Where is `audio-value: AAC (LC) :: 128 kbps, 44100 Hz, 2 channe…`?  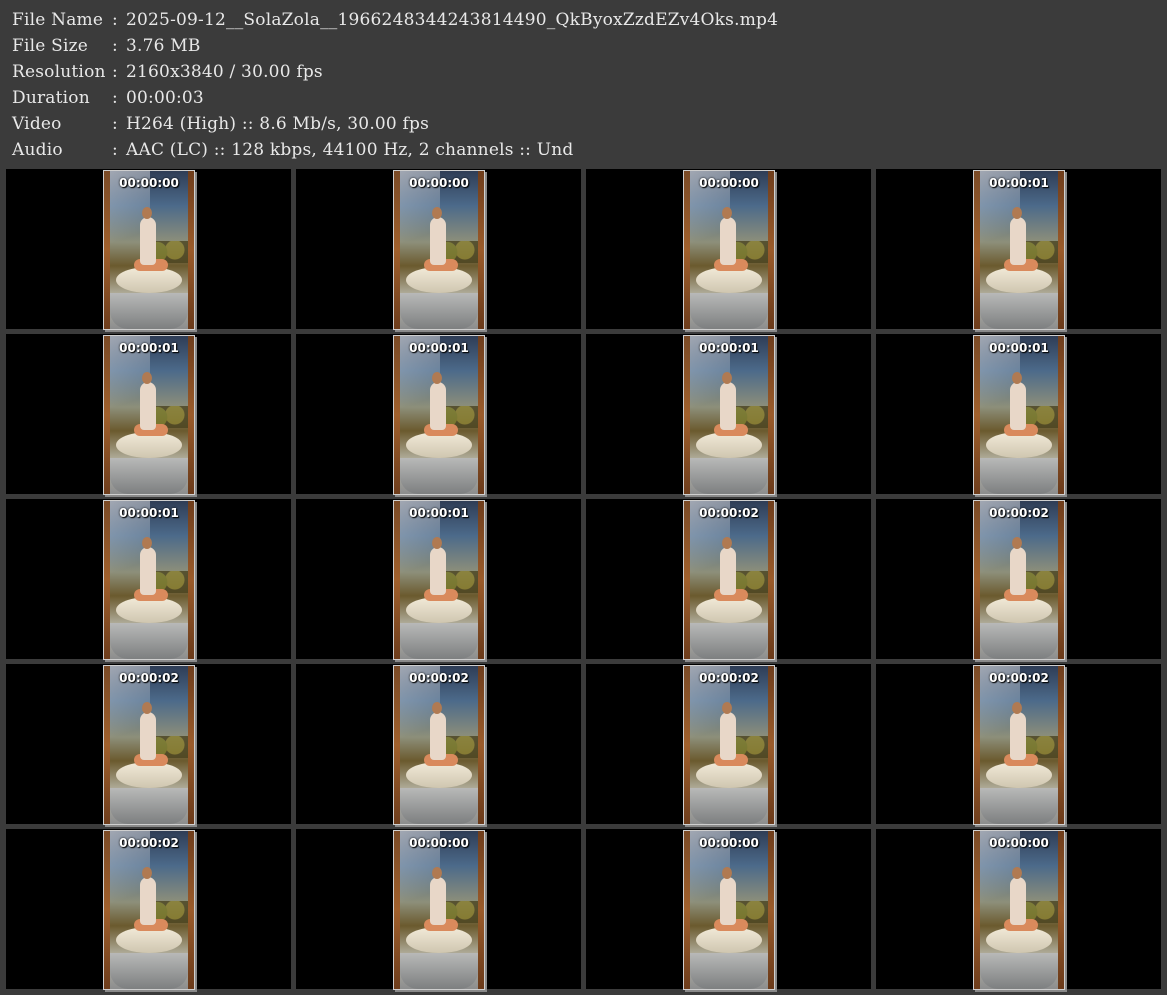 audio-value: AAC (LC) :: 128 kbps, 44100 Hz, 2 channe… is located at coordinates (350, 150).